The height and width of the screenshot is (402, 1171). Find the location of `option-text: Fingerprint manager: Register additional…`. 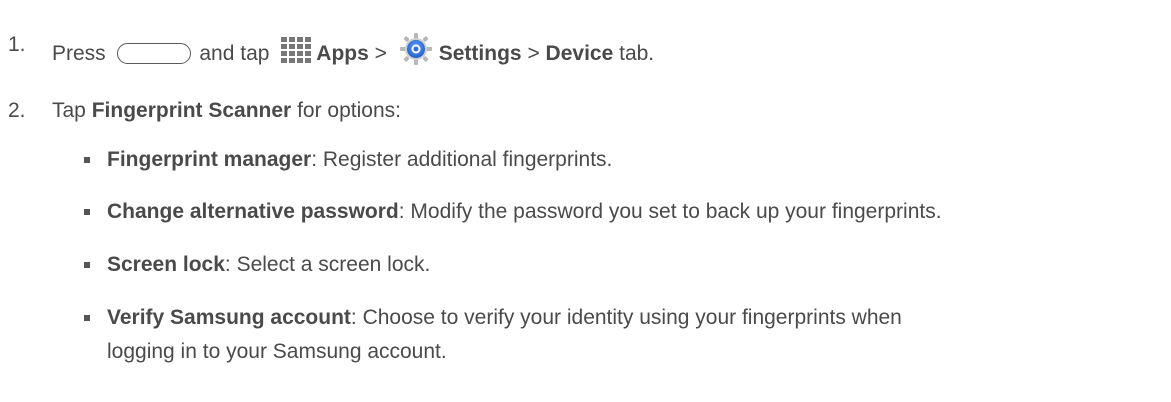

option-text: Fingerprint manager: Register additional… is located at coordinates (359, 160).